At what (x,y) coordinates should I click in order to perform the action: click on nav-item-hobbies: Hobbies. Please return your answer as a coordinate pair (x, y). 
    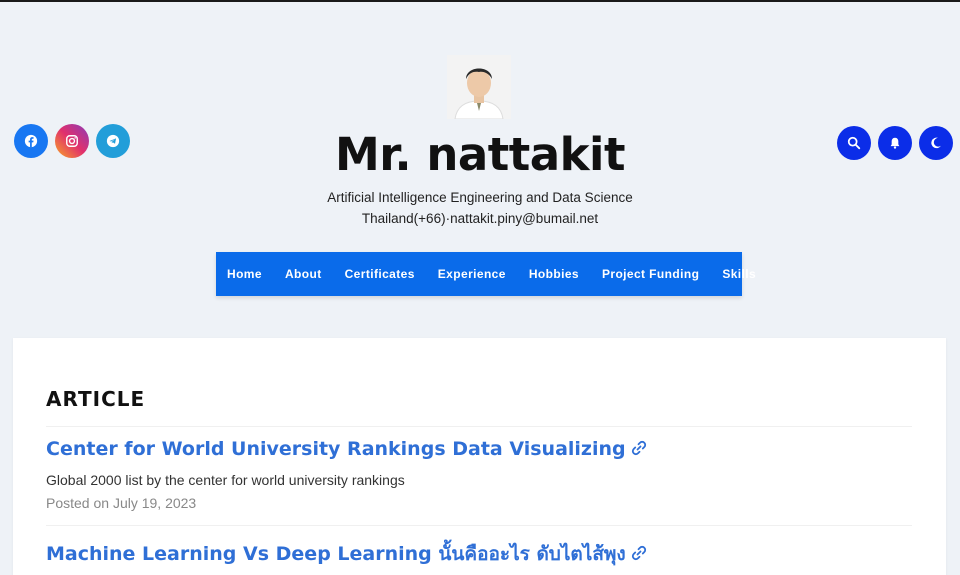
    Looking at the image, I should click on (554, 274).